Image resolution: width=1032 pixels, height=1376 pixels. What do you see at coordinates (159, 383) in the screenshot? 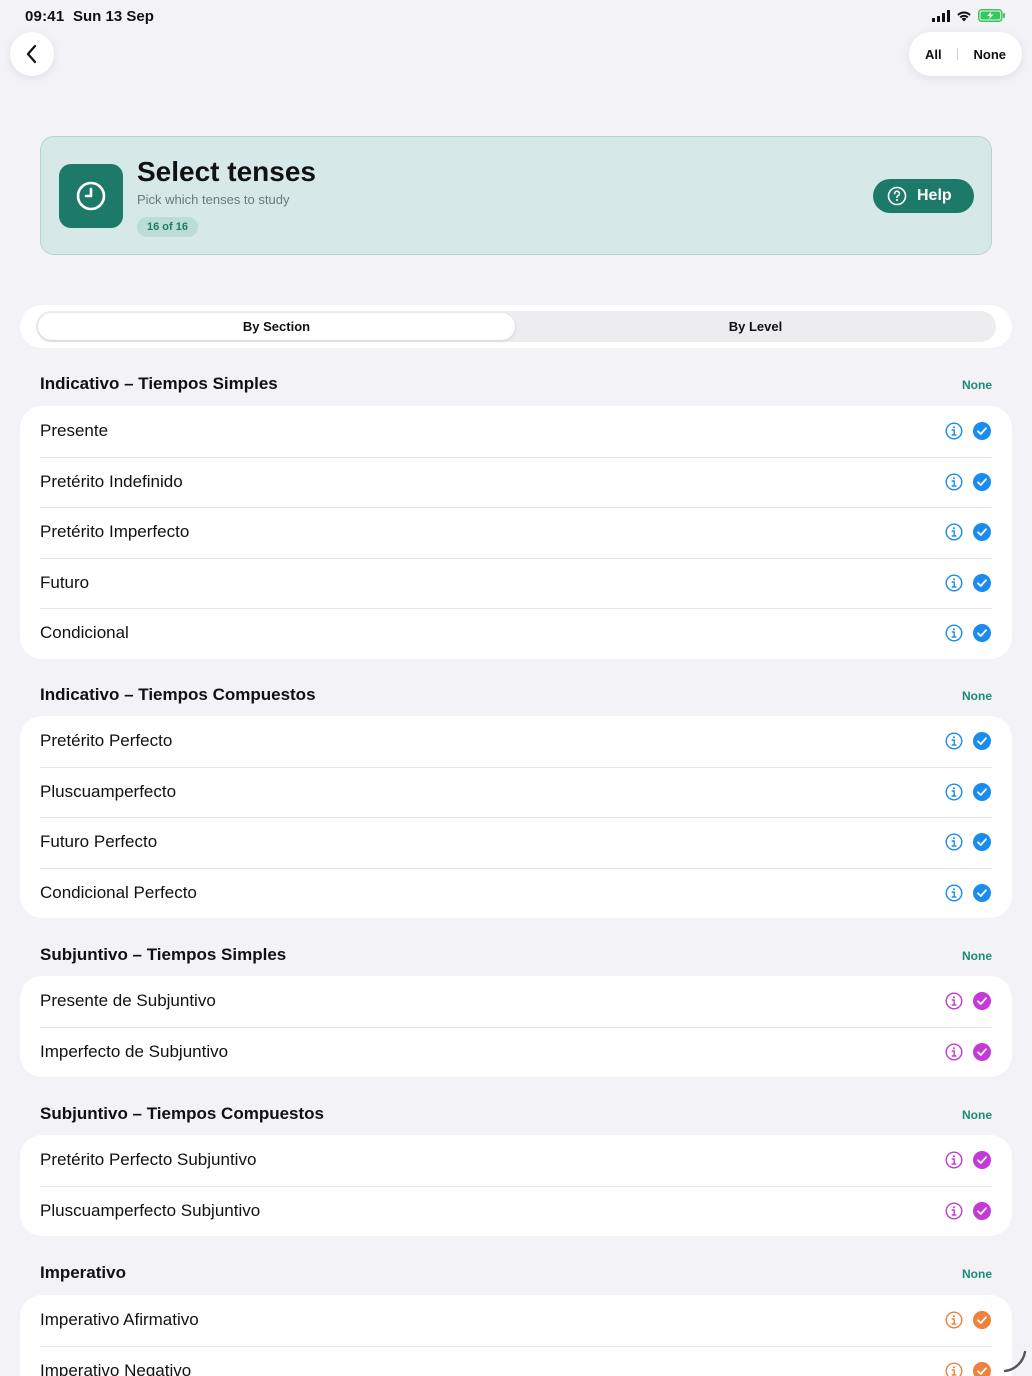
I see `section-title: Indicativo – Tiempos Simples` at bounding box center [159, 383].